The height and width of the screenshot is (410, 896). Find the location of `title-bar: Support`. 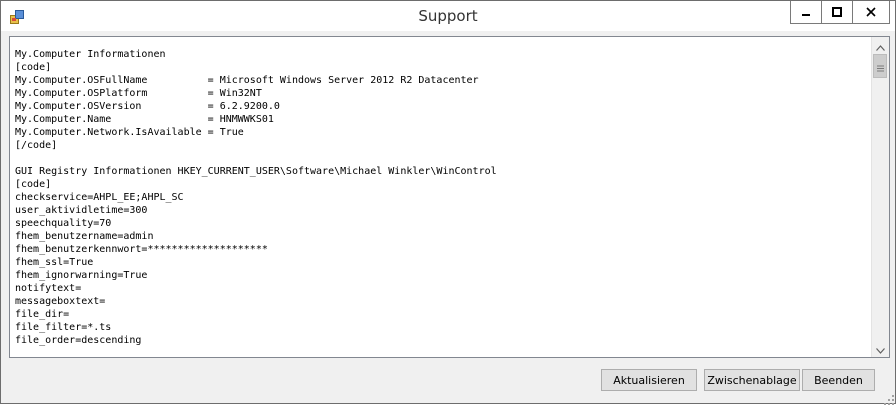

title-bar: Support is located at coordinates (448, 16).